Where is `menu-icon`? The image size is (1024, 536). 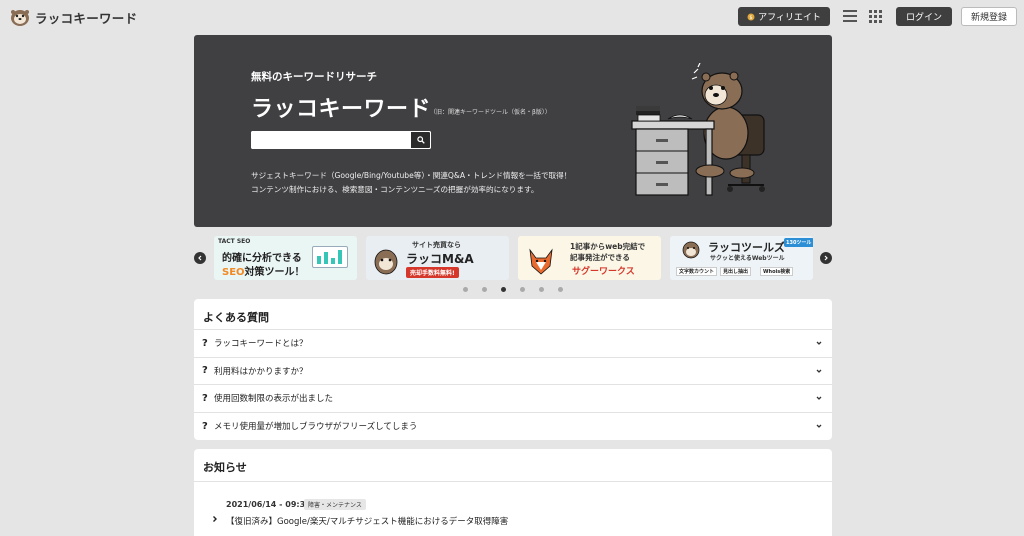 menu-icon is located at coordinates (850, 16).